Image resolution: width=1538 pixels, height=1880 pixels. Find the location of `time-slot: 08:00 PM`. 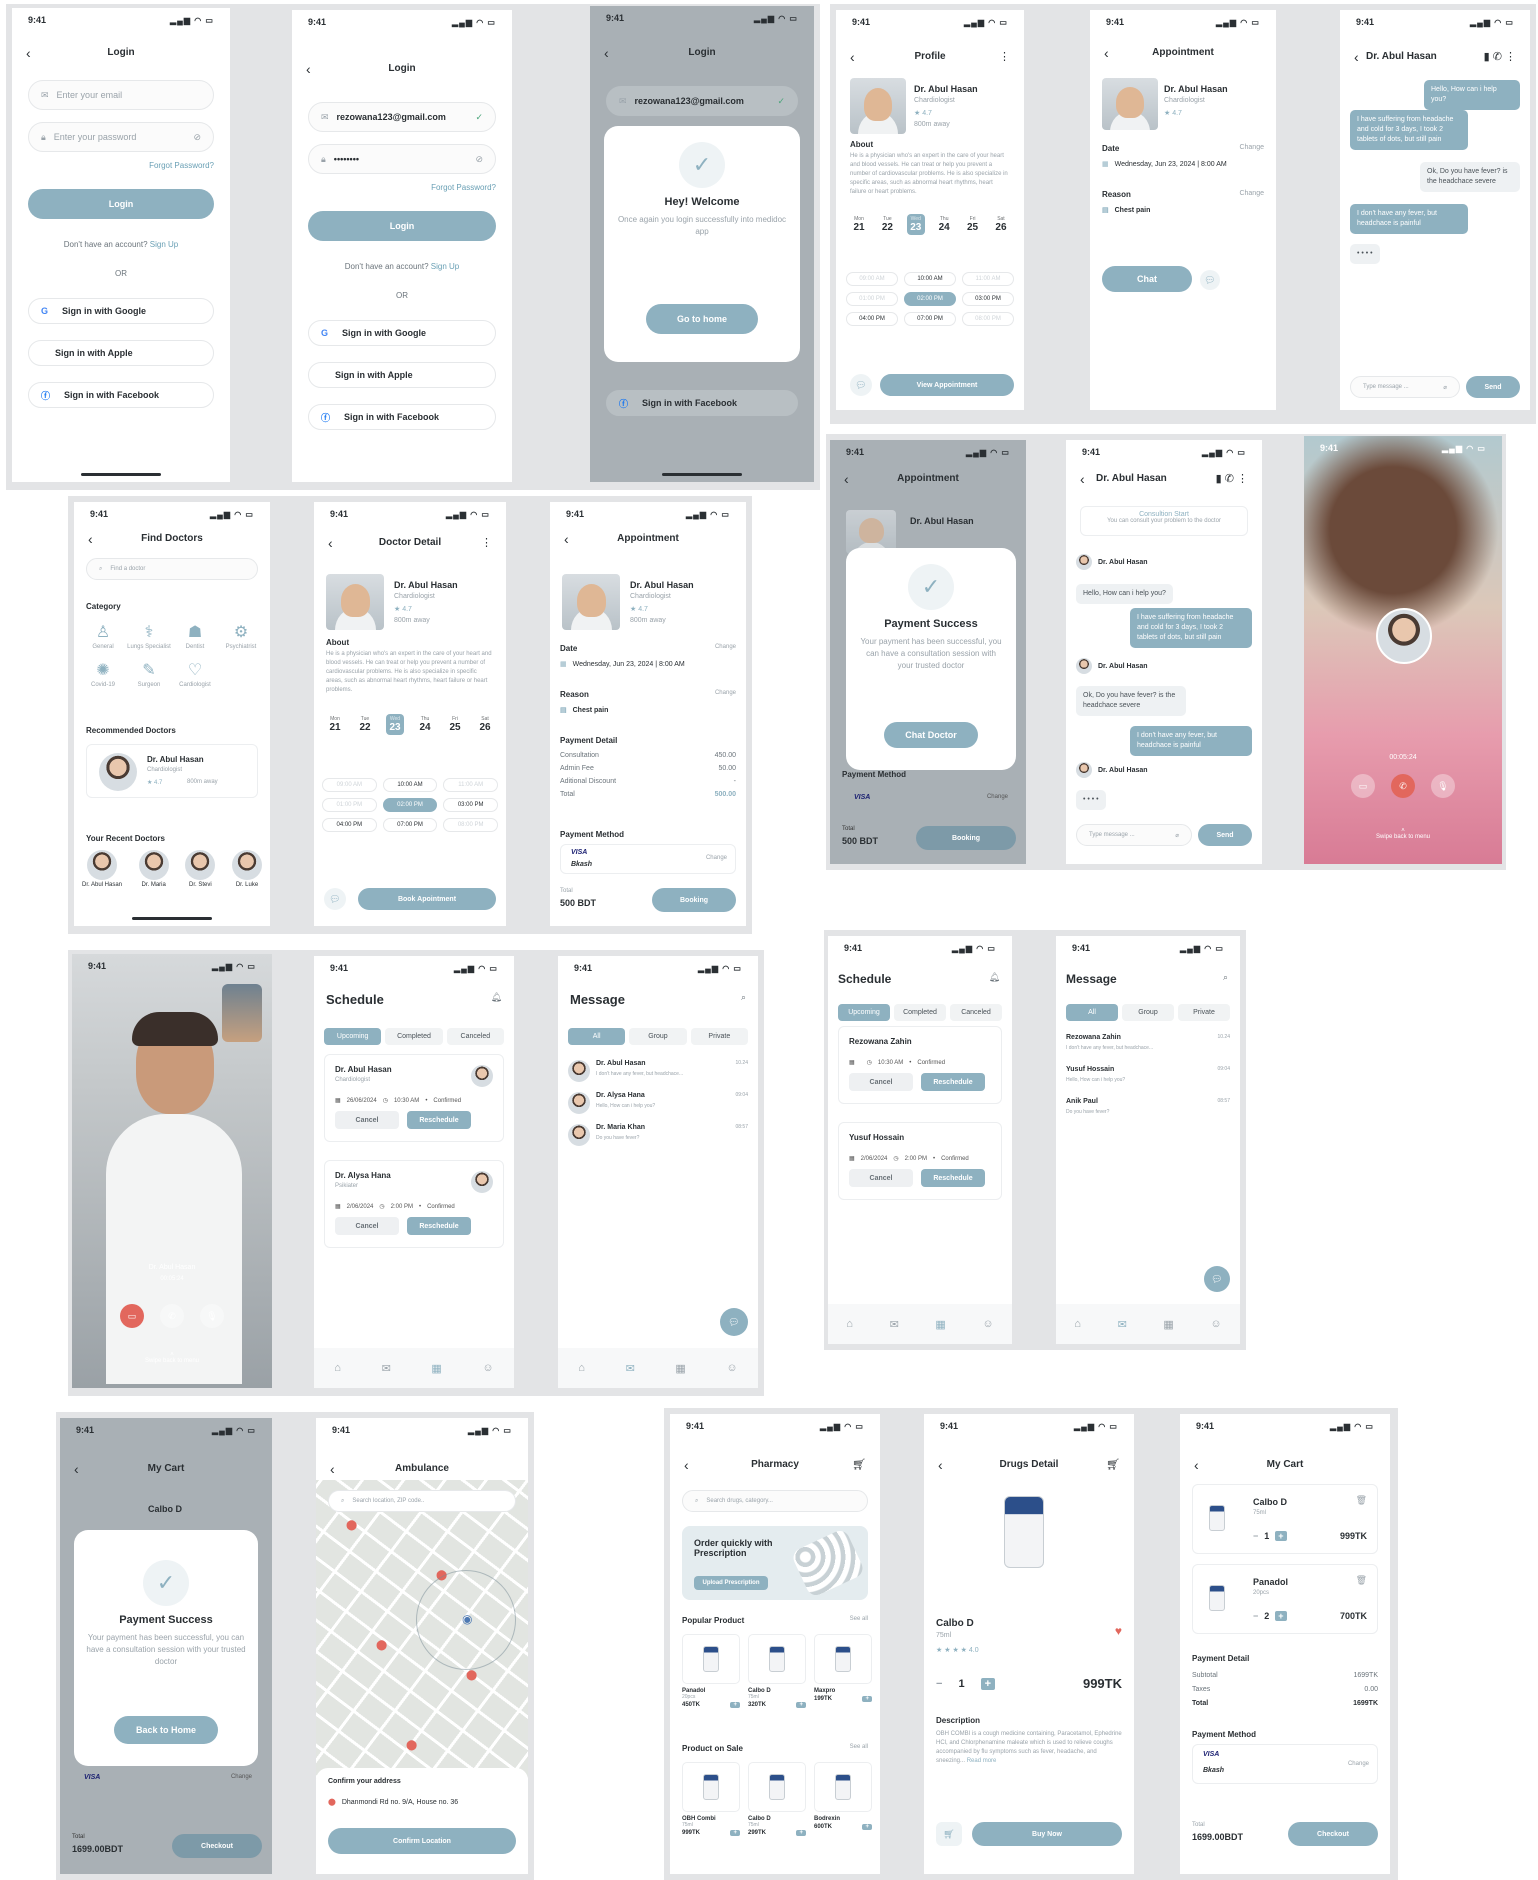

time-slot: 08:00 PM is located at coordinates (470, 825).